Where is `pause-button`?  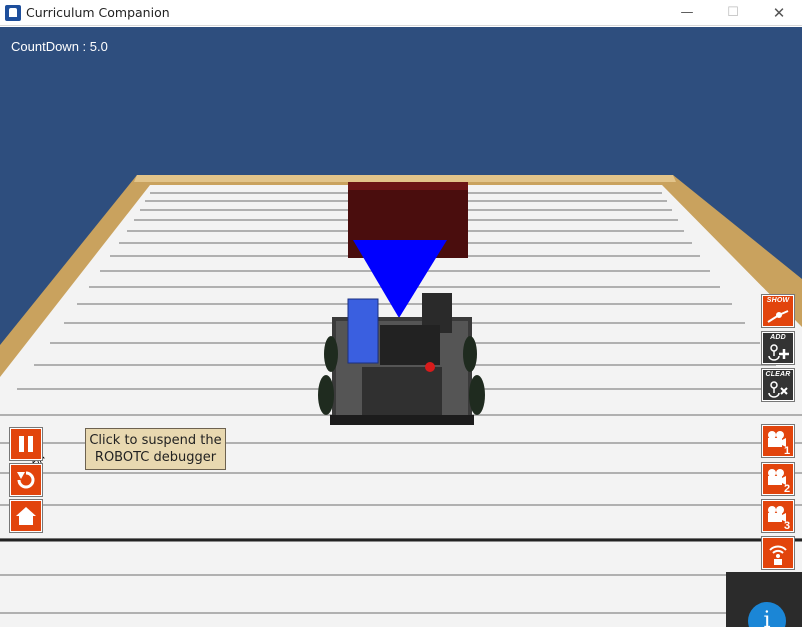
pause-button is located at coordinates (26, 444).